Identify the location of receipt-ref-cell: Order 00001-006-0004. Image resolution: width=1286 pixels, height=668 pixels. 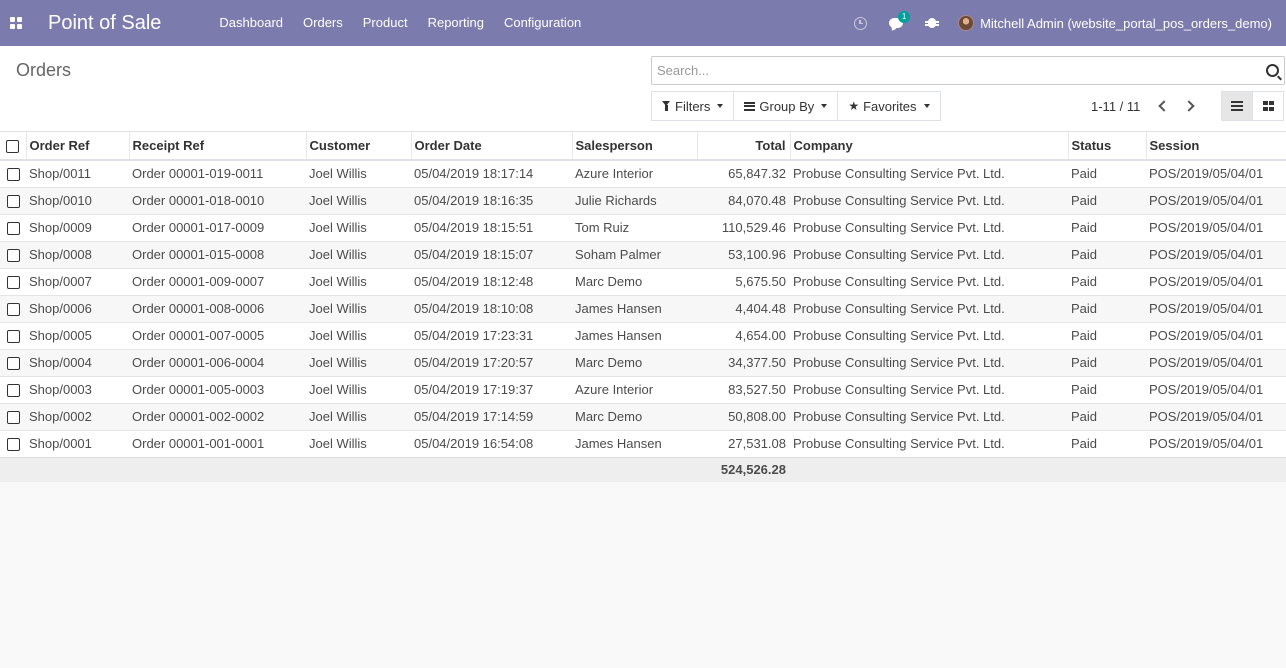
(217, 362).